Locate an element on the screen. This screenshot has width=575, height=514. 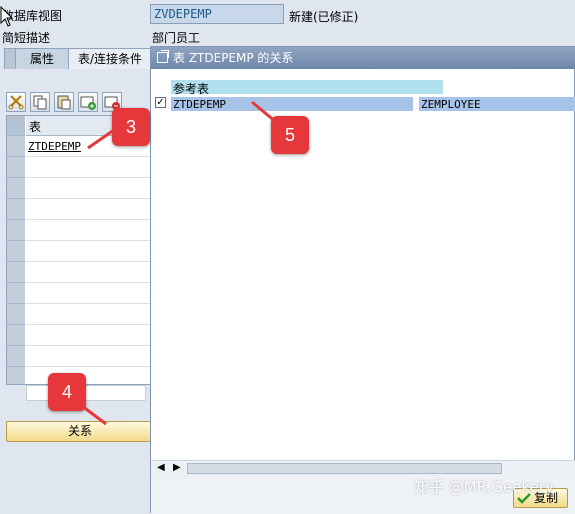
scroll-left-icon: ◀ is located at coordinates (161, 467).